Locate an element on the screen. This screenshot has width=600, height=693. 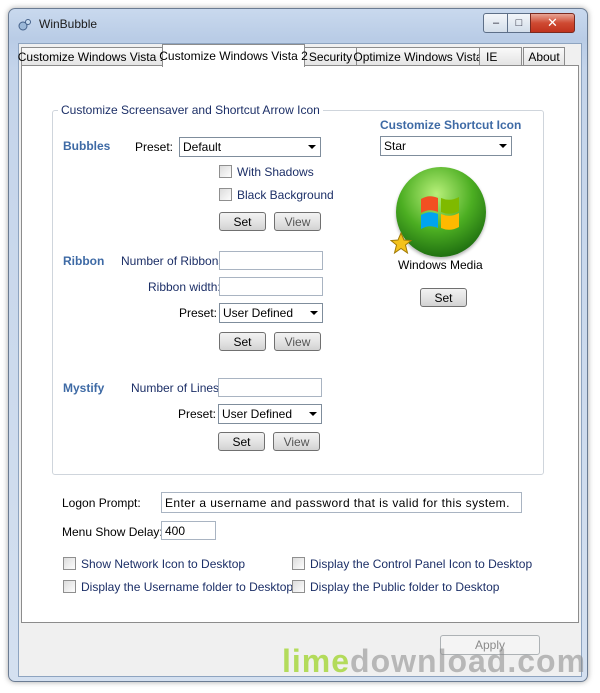
bubbles-set-button: Set is located at coordinates (242, 221).